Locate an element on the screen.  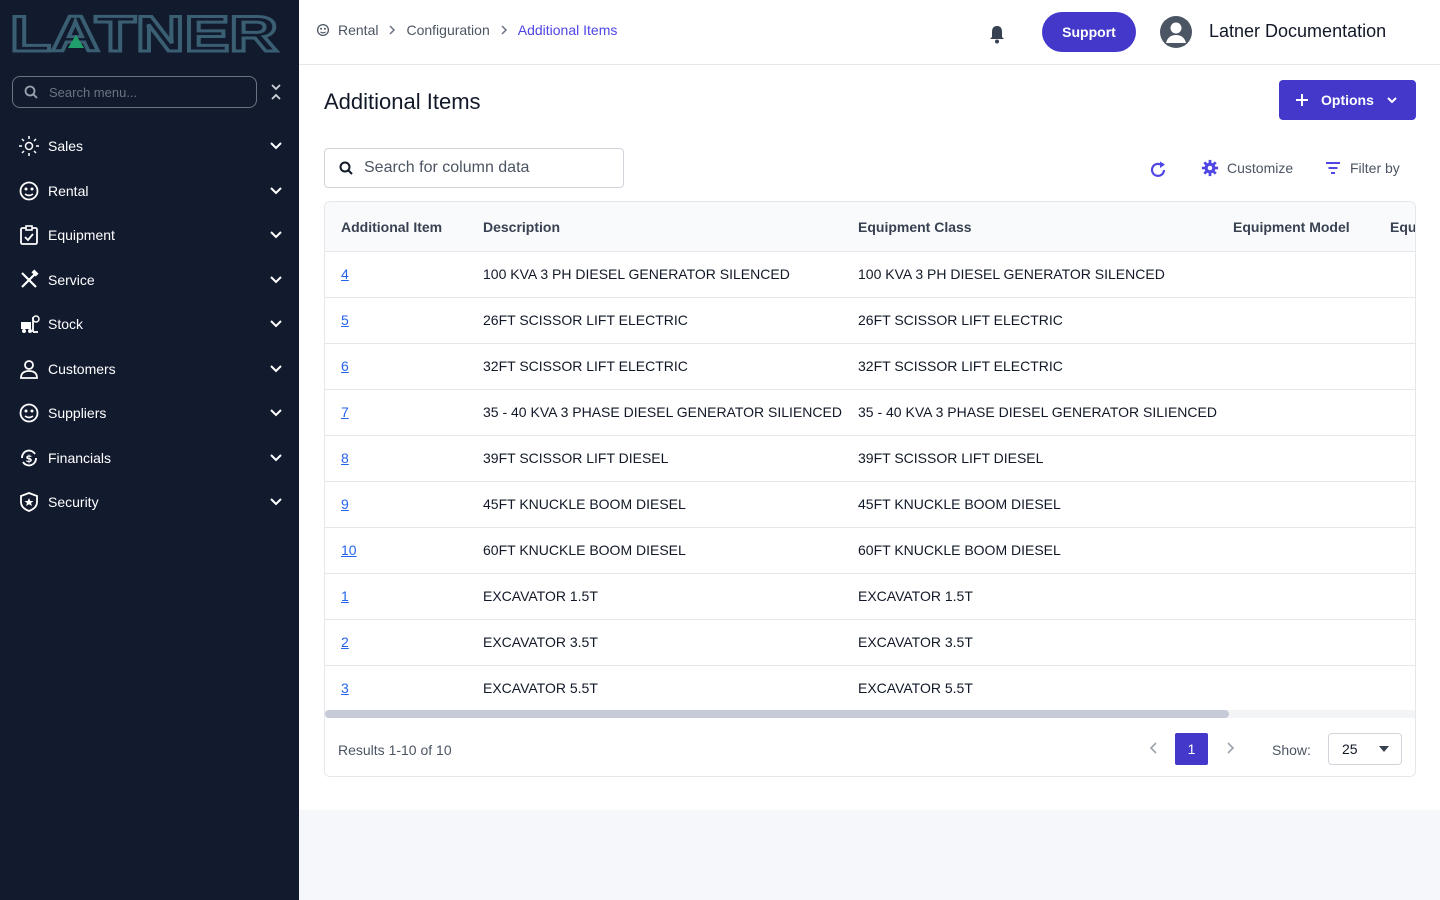
filter-icon is located at coordinates (1333, 168).